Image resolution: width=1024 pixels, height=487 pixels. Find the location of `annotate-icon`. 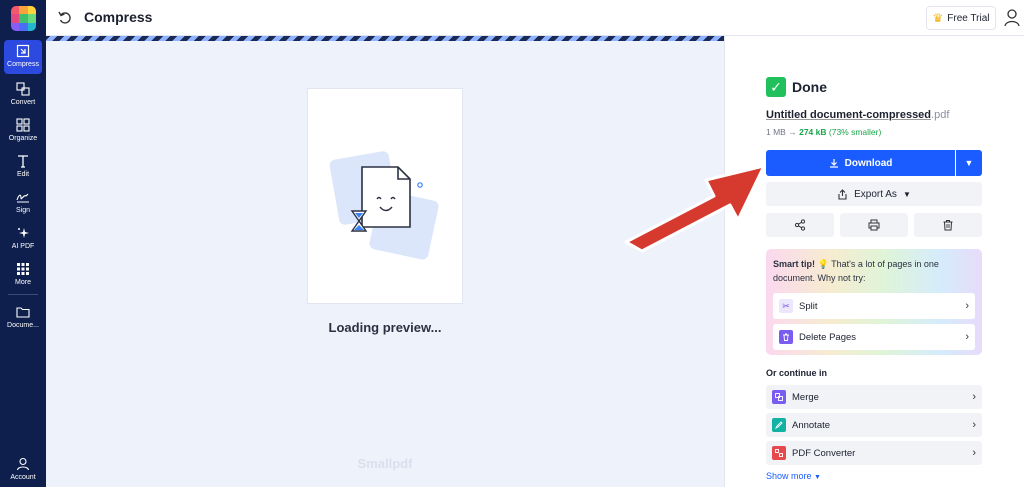

annotate-icon is located at coordinates (779, 425).